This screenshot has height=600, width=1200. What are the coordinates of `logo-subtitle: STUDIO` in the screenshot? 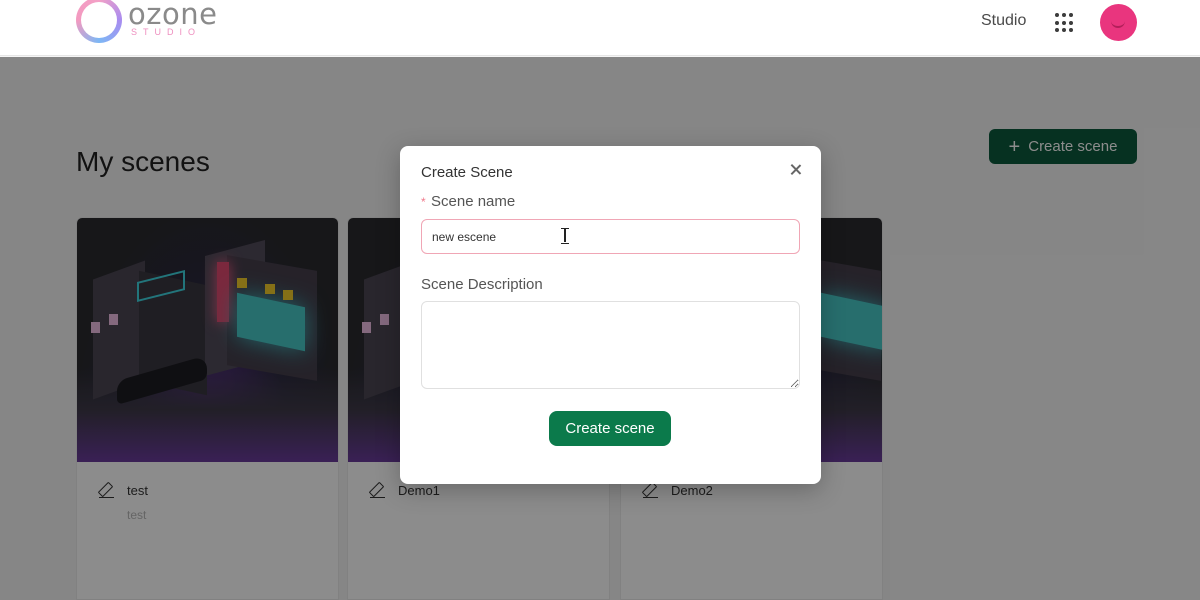 It's located at (166, 32).